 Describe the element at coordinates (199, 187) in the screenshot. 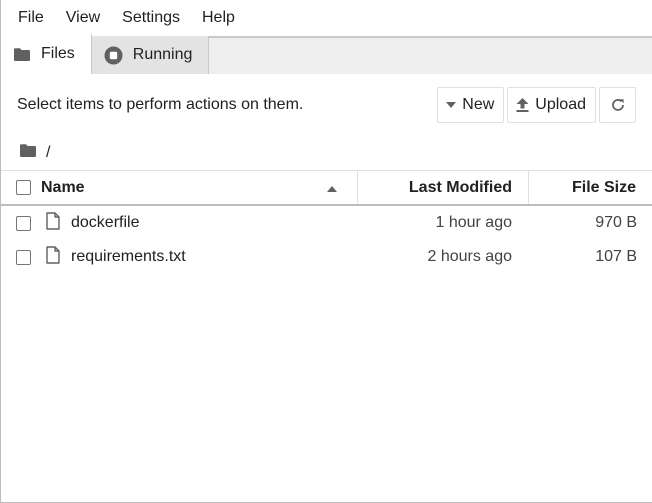

I see `name-column-header: Name` at that location.